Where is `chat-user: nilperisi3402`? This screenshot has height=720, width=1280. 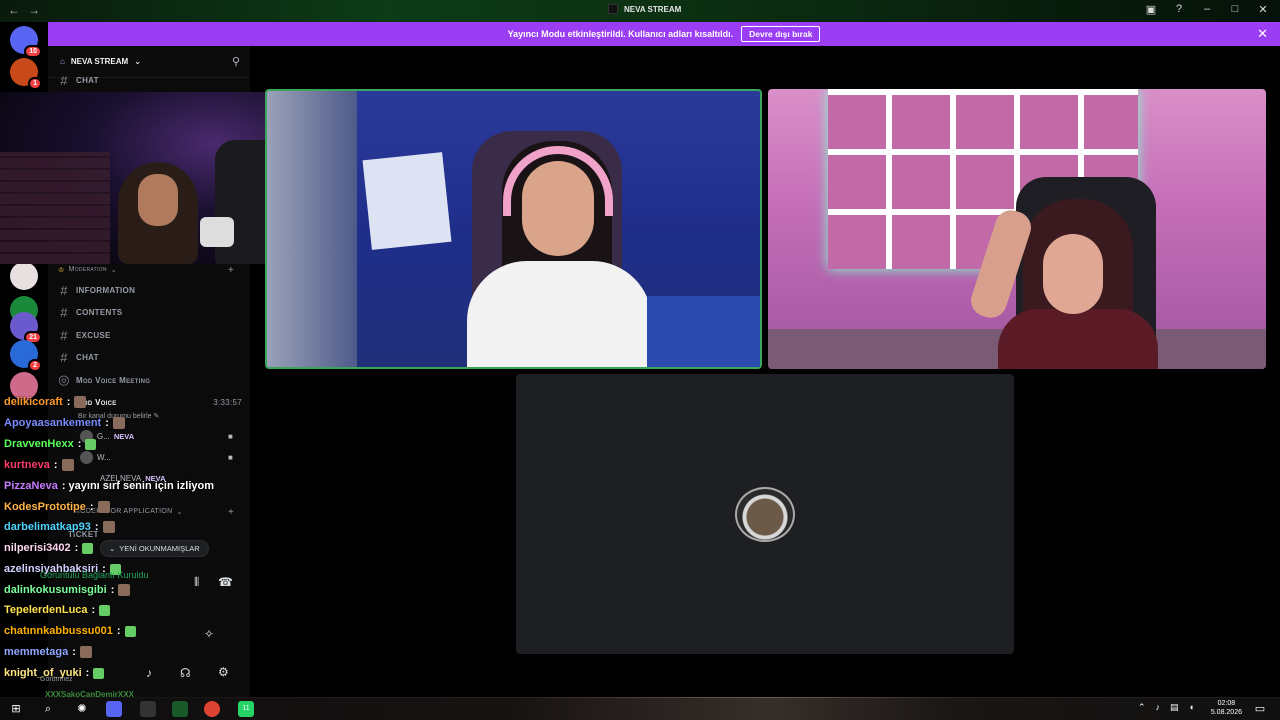
chat-user: nilperisi3402 is located at coordinates (37, 548).